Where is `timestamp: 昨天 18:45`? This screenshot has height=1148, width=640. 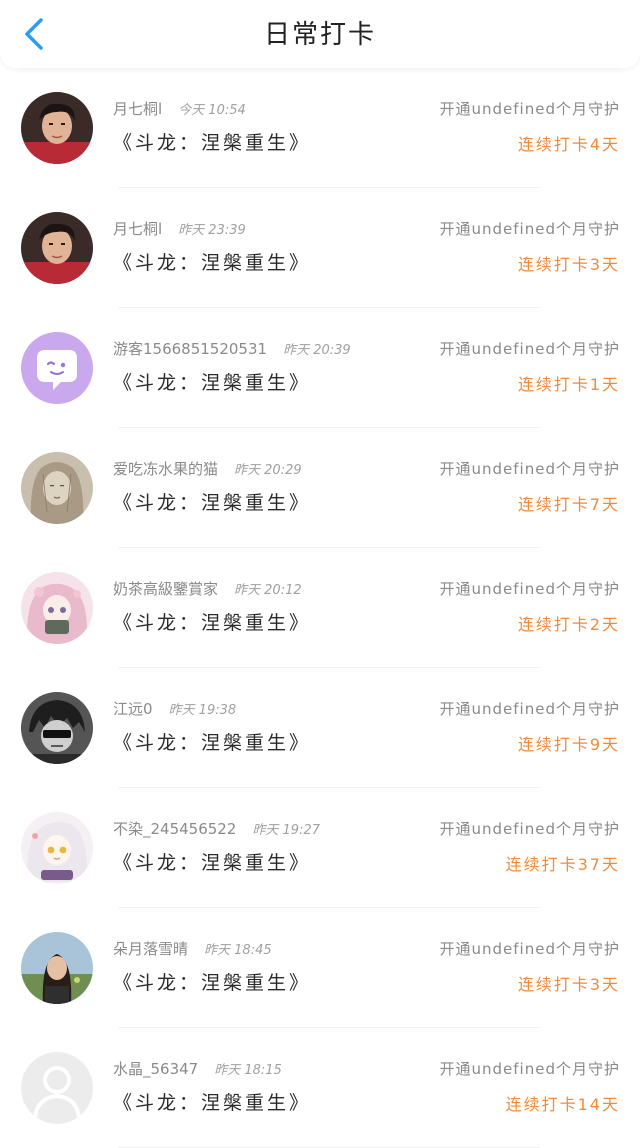
timestamp: 昨天 18:45 is located at coordinates (238, 950).